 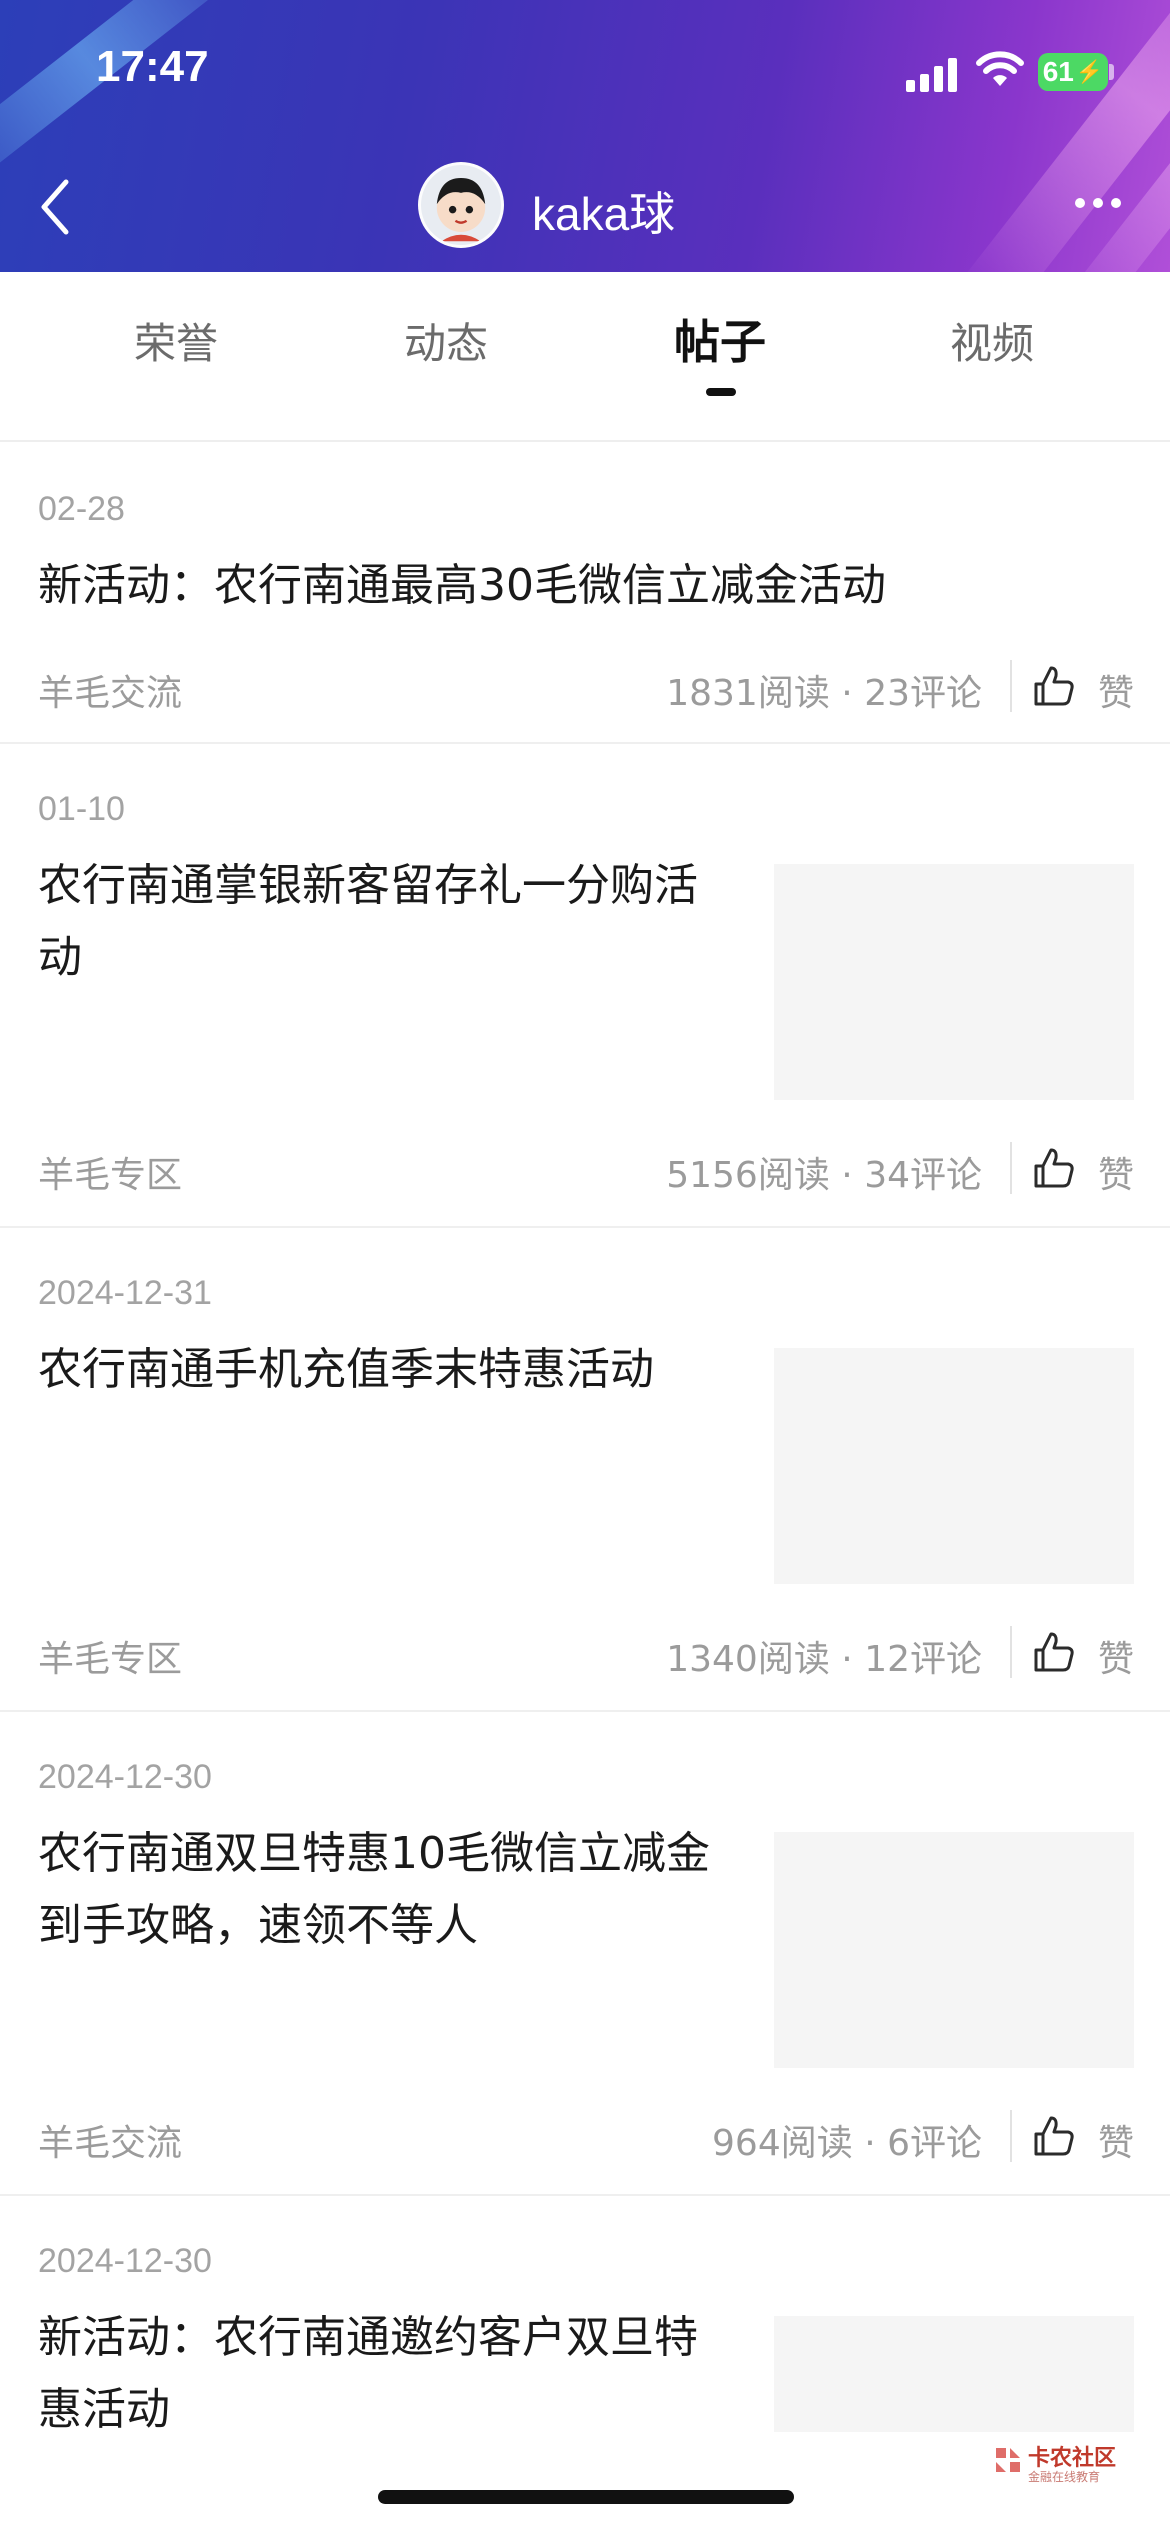 I want to click on post-stats: 5156阅读 · 34评论, so click(x=824, y=1175).